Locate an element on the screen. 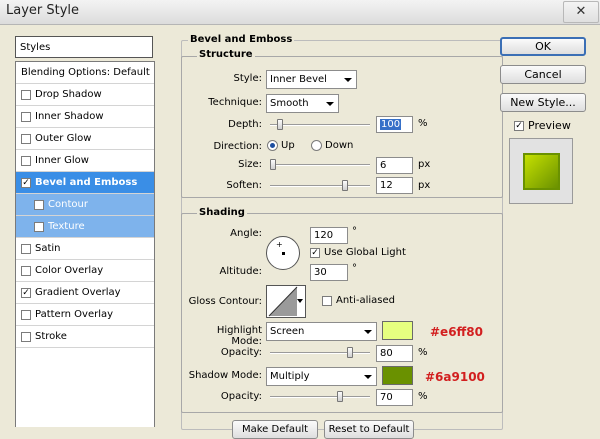 The width and height of the screenshot is (600, 439). preview-swatch is located at coordinates (541, 171).